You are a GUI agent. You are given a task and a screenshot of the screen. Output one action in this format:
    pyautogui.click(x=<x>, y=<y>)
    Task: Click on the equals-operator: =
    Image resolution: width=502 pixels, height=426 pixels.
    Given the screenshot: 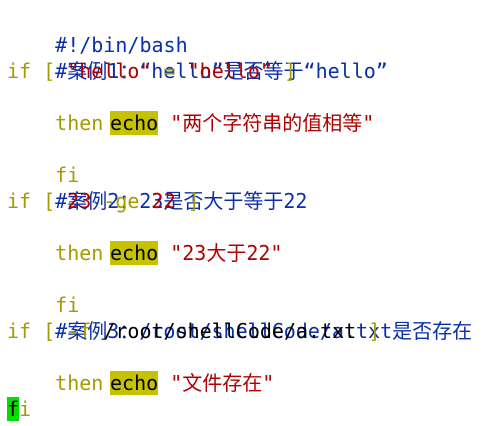 What is the action you would take?
    pyautogui.click(x=169, y=71)
    